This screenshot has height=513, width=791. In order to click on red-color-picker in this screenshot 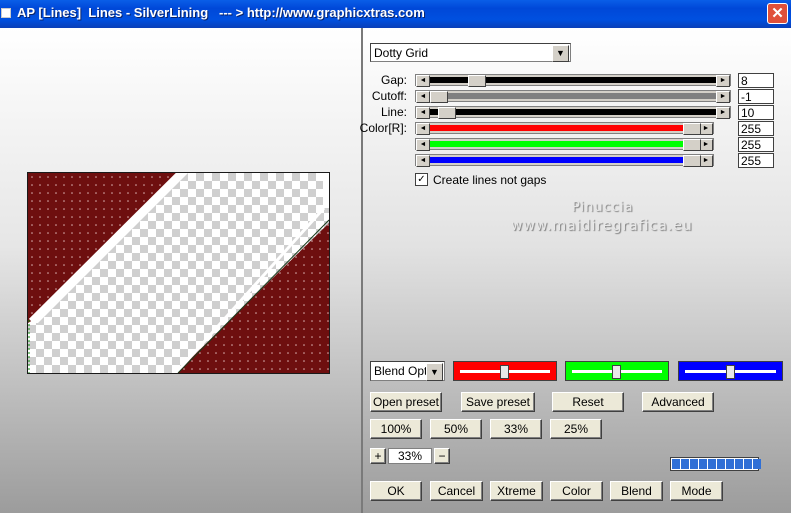, I will do `click(505, 371)`.